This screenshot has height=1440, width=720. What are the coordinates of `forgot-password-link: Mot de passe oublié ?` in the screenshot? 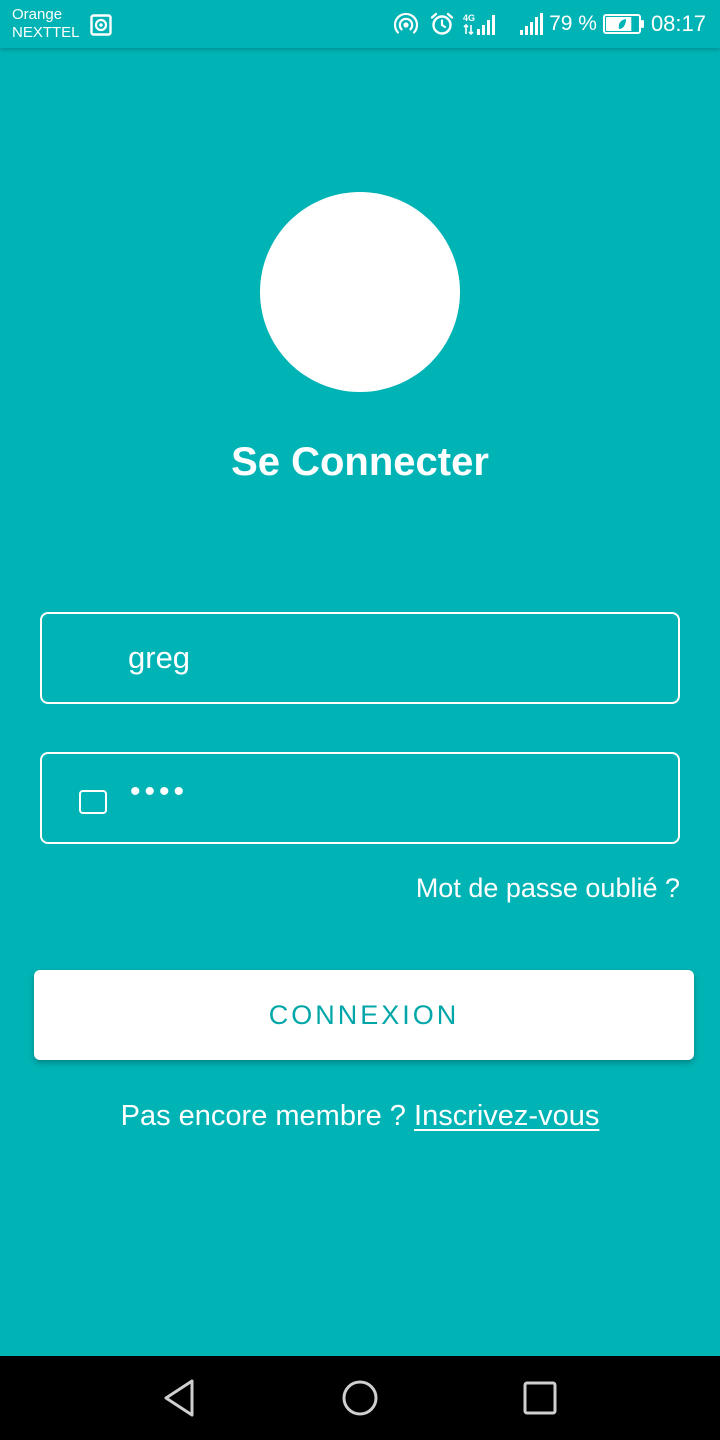 It's located at (548, 888).